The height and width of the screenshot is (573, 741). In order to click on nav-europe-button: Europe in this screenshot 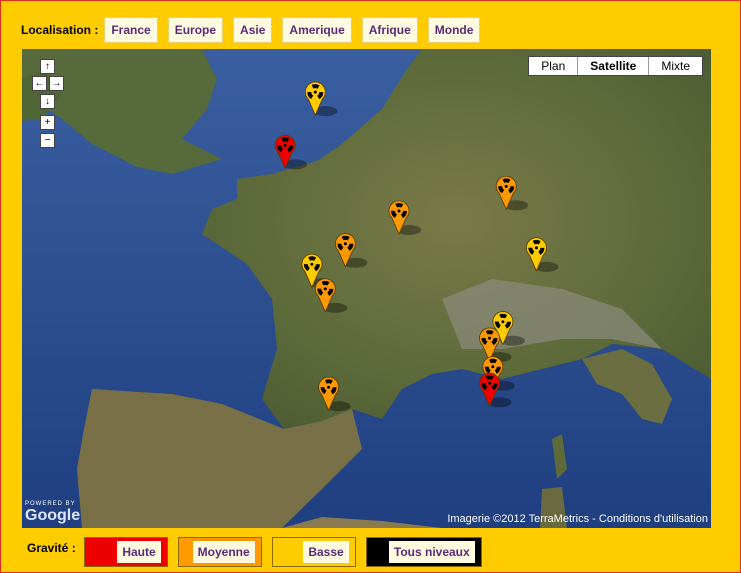, I will do `click(195, 30)`.